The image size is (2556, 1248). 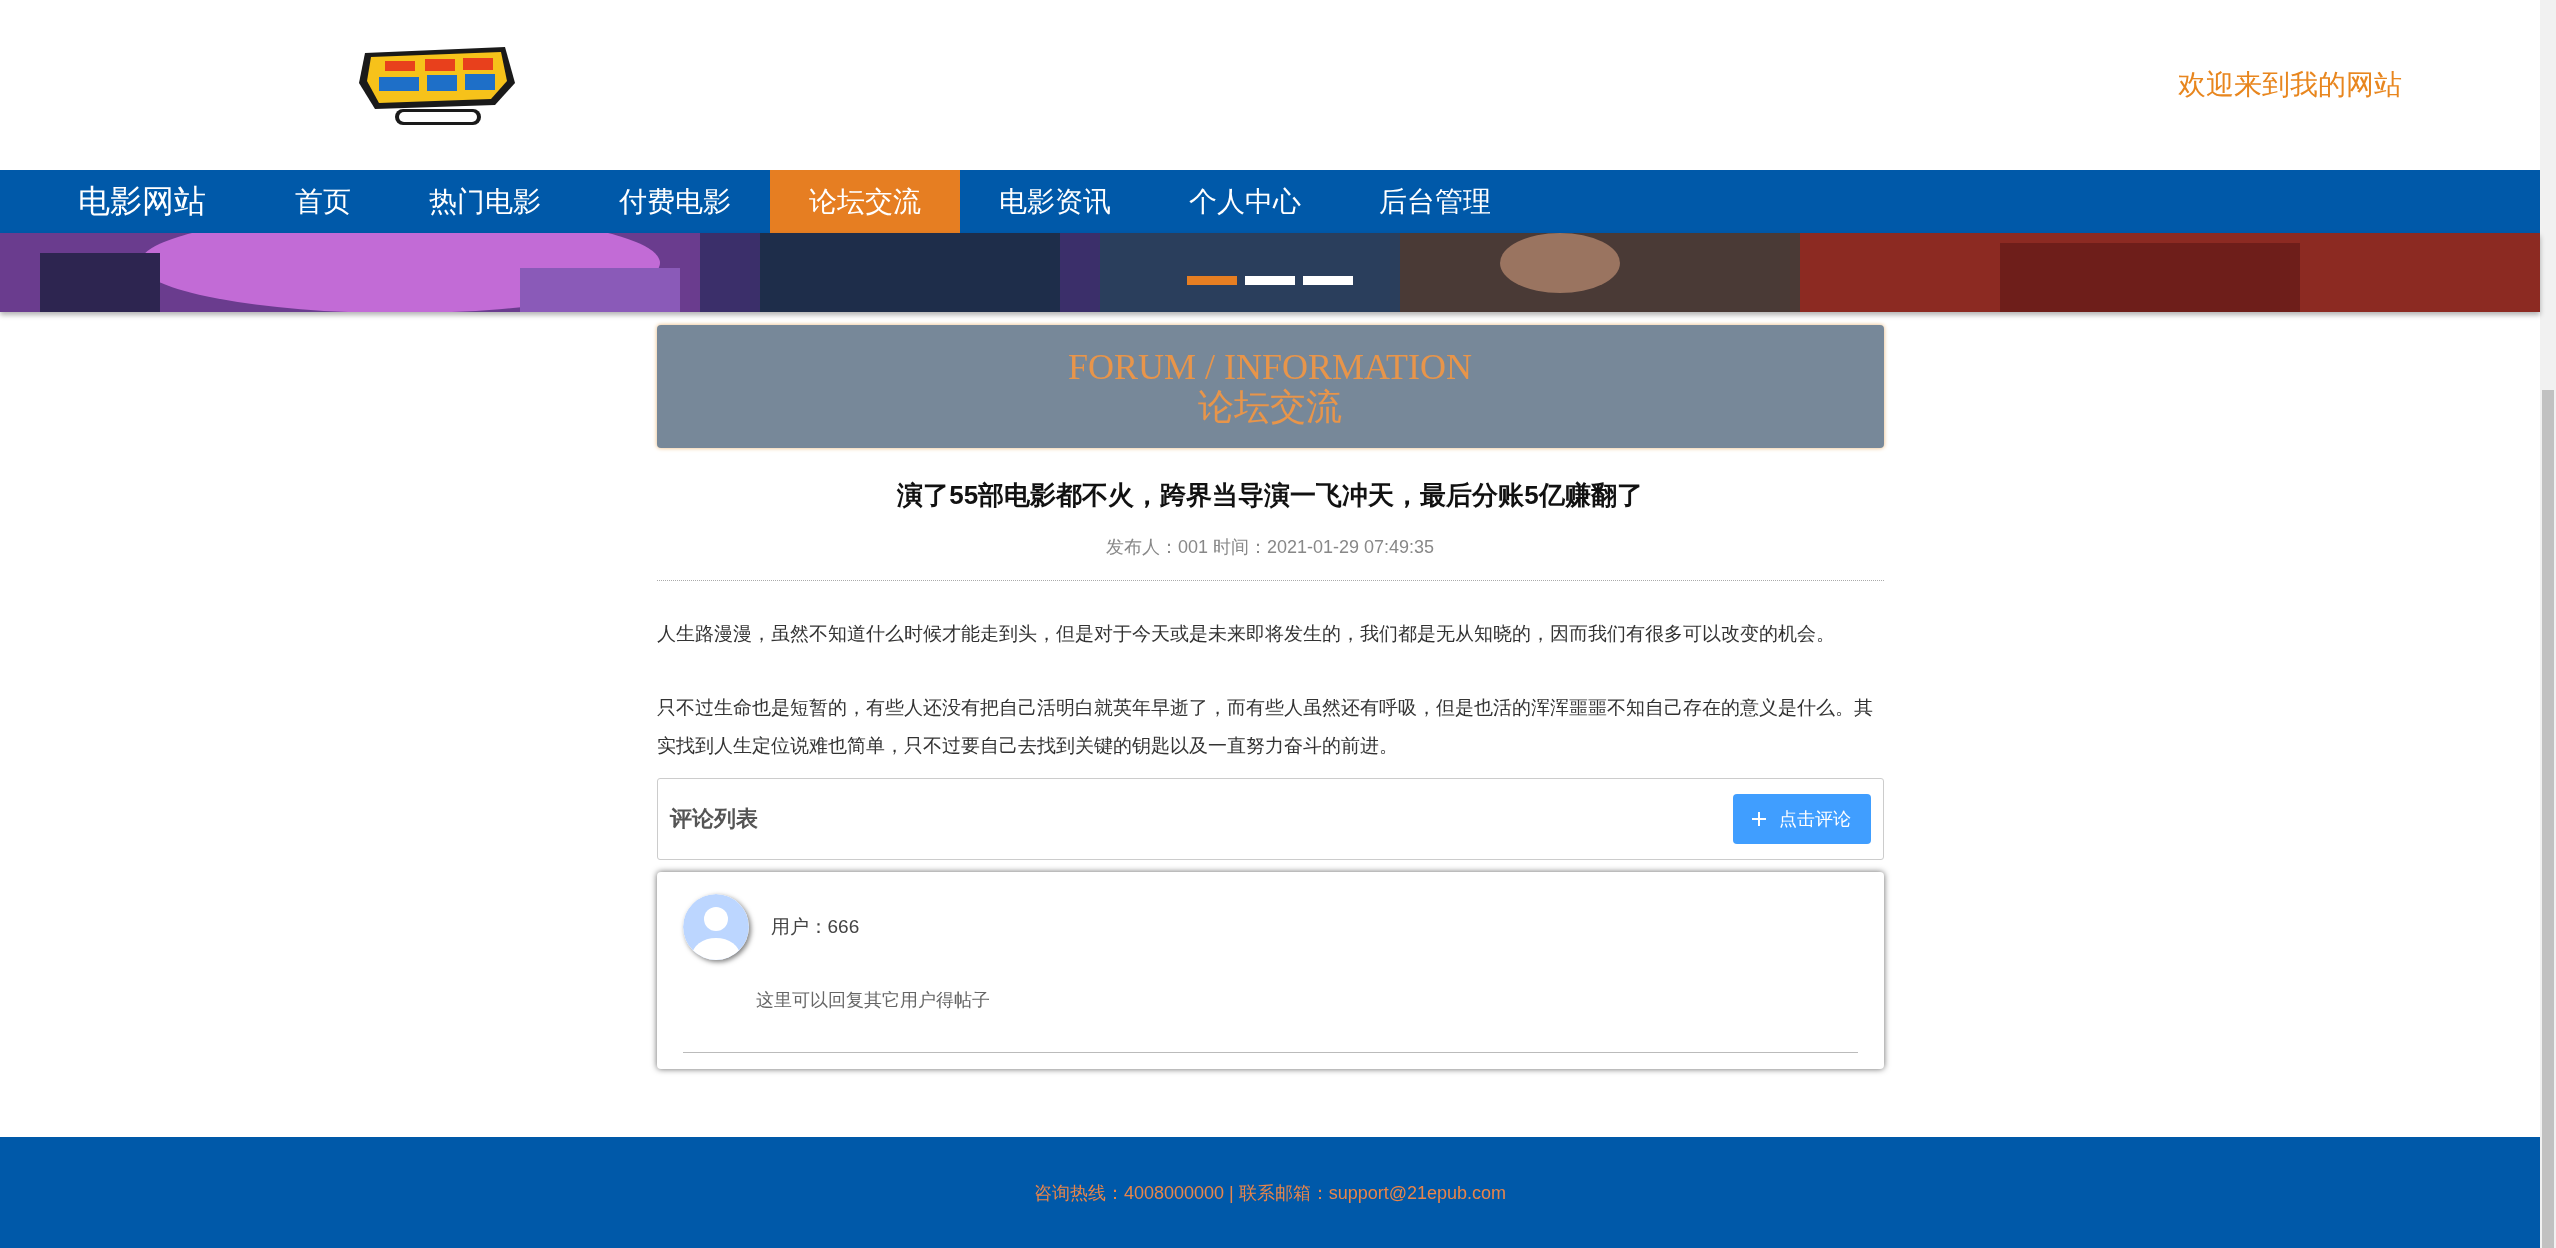 What do you see at coordinates (675, 201) in the screenshot?
I see `nav-link: 付费电影` at bounding box center [675, 201].